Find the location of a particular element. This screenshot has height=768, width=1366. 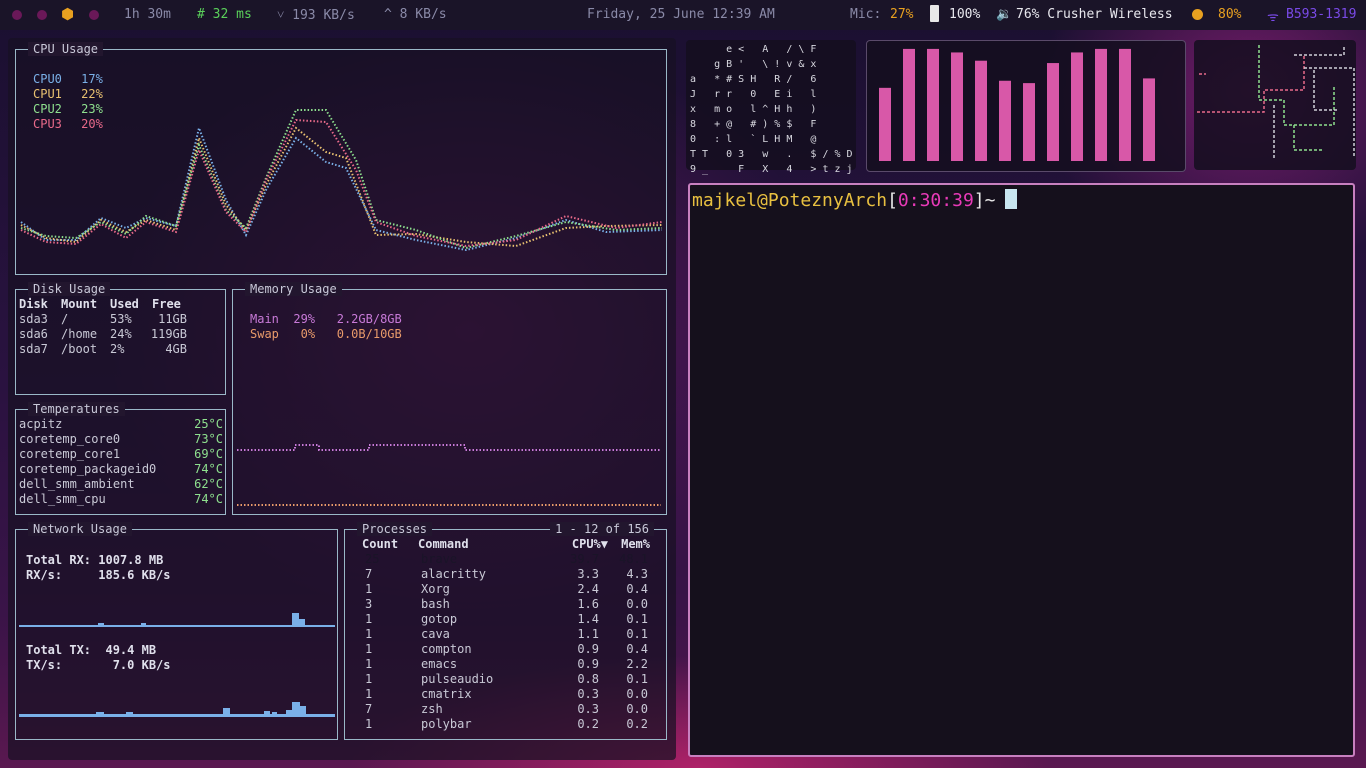

process-mem: 0.1 is located at coordinates (637, 634).